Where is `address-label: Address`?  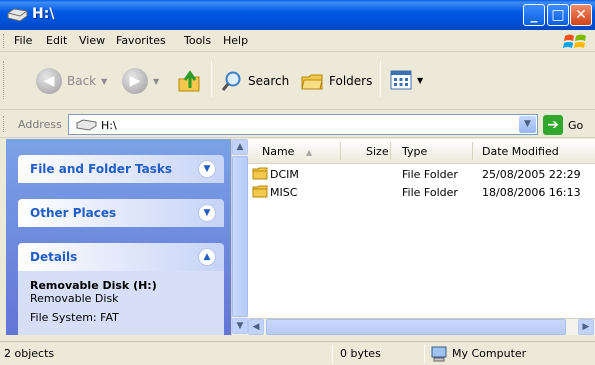
address-label: Address is located at coordinates (40, 124).